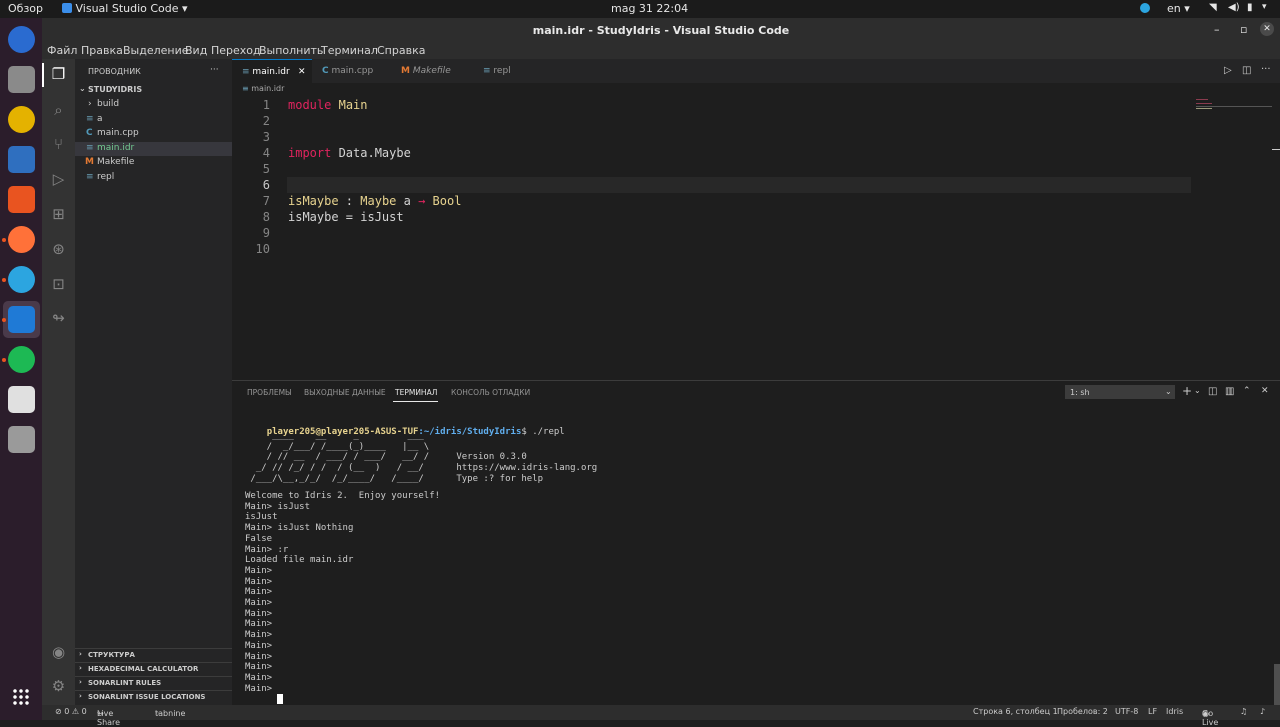 The height and width of the screenshot is (727, 1280). Describe the element at coordinates (58, 214) in the screenshot. I see `extensions-icon: ⊞` at that location.